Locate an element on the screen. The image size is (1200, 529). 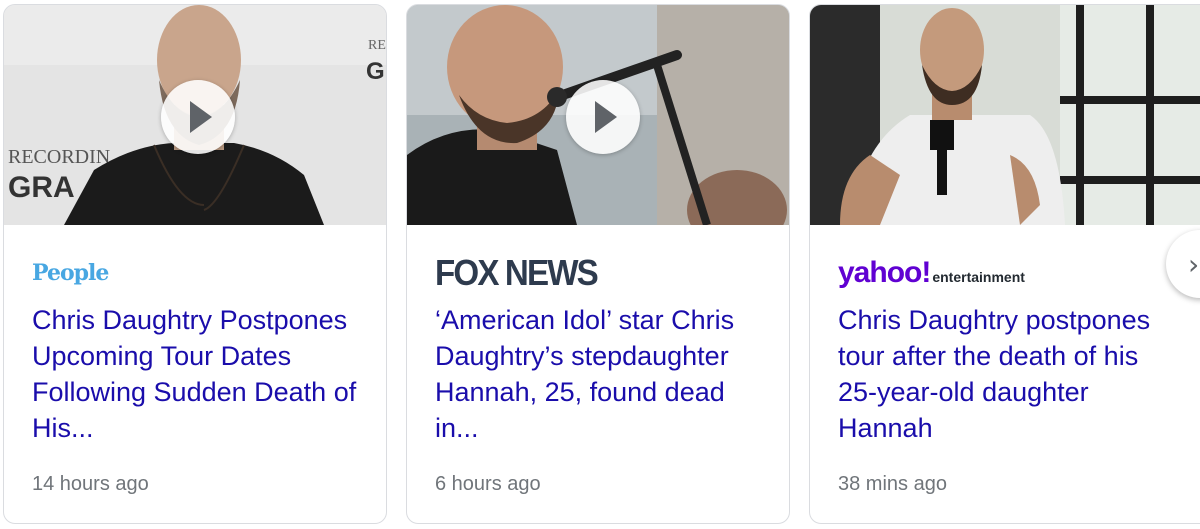
source-subname: entertainment is located at coordinates (978, 277).